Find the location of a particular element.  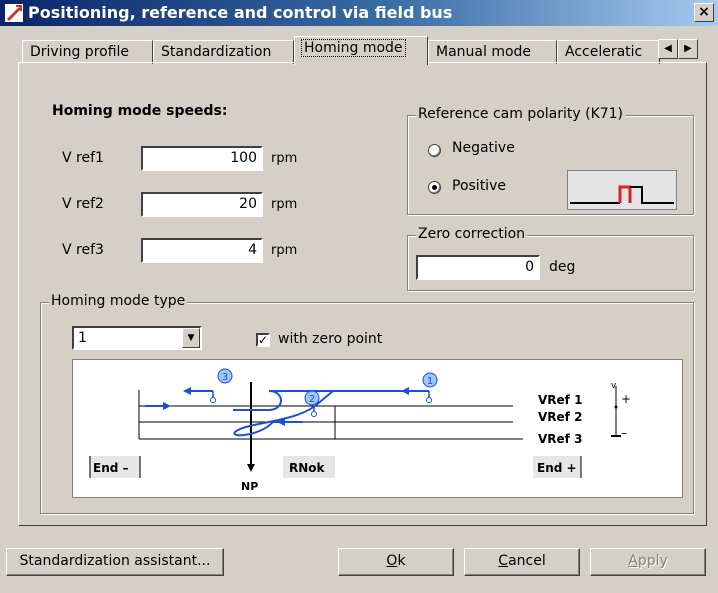

cancel-accel: C is located at coordinates (503, 561).